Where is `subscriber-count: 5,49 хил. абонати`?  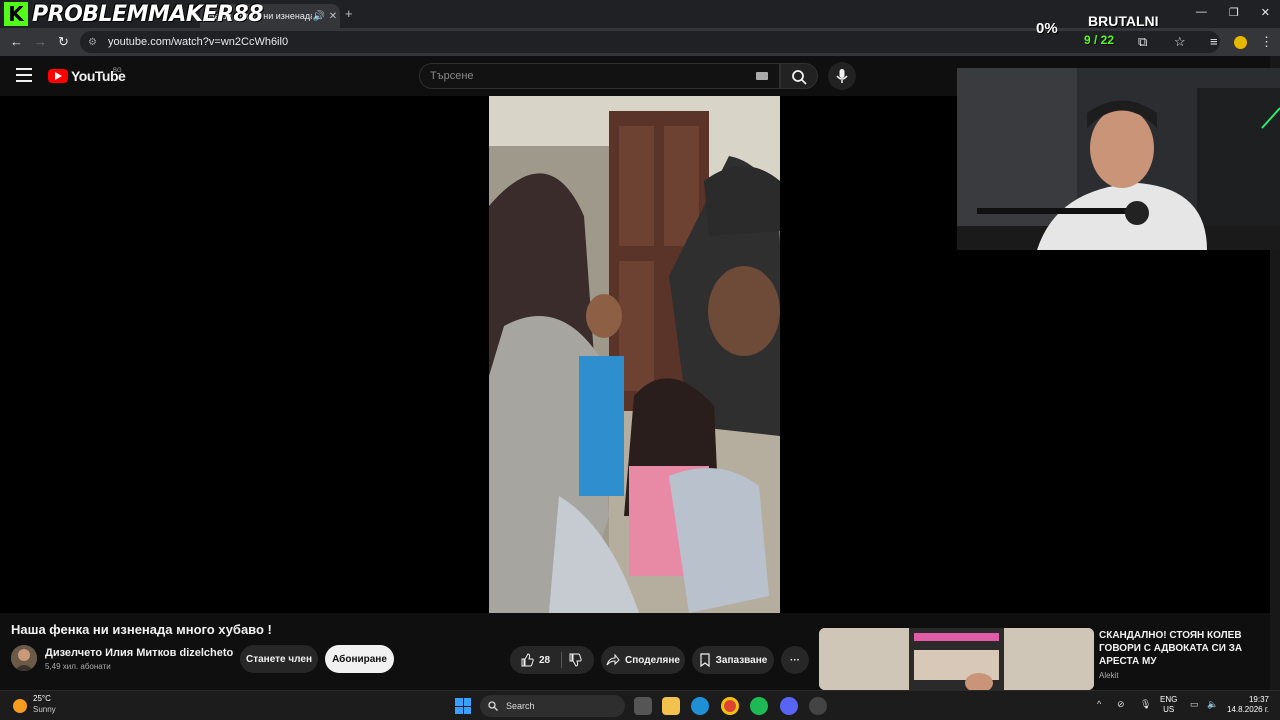 subscriber-count: 5,49 хил. абонати is located at coordinates (78, 666).